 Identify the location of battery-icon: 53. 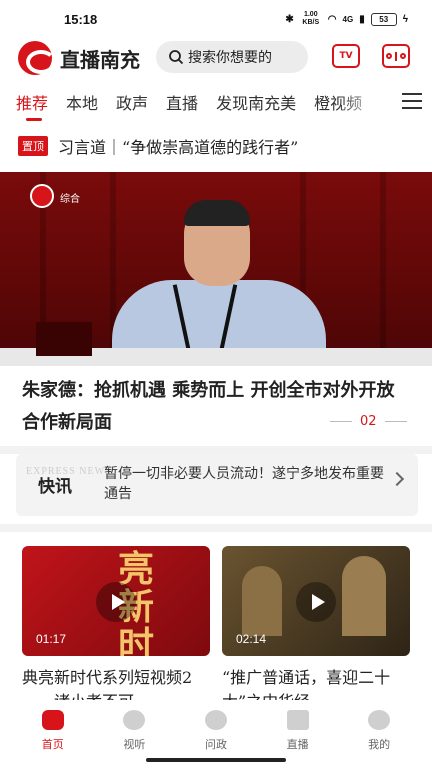
(383, 19).